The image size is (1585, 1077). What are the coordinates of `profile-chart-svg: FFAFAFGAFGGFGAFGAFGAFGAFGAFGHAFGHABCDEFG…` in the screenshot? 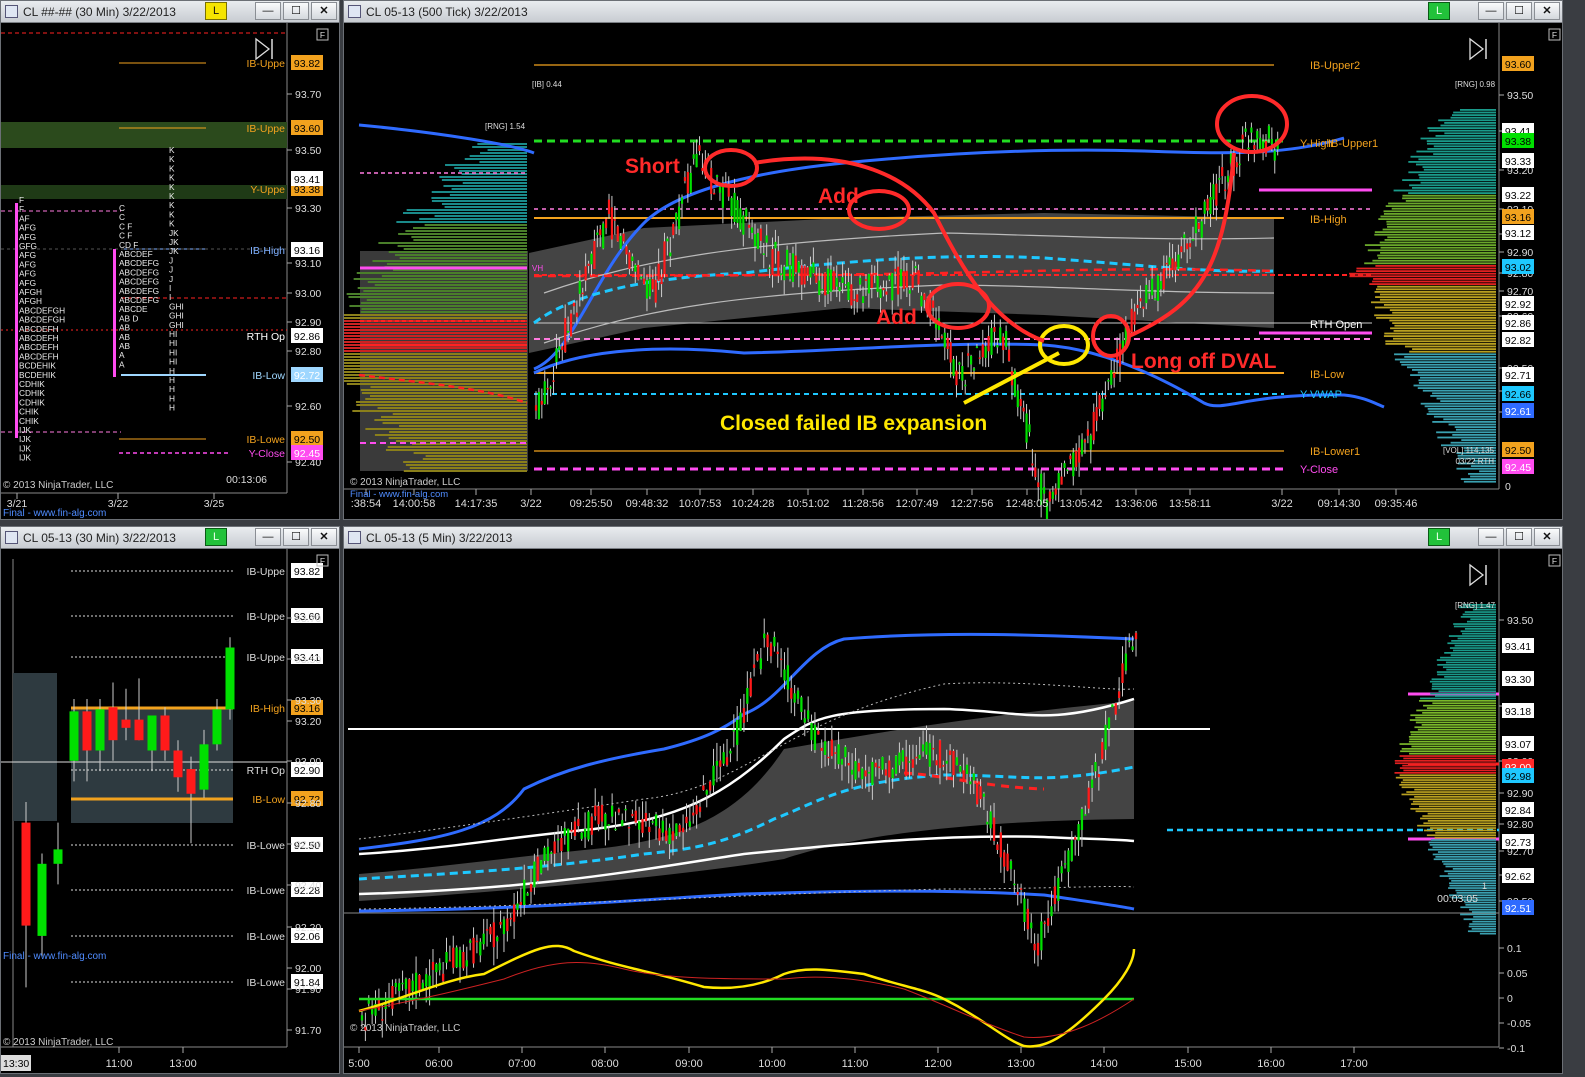 It's located at (170, 271).